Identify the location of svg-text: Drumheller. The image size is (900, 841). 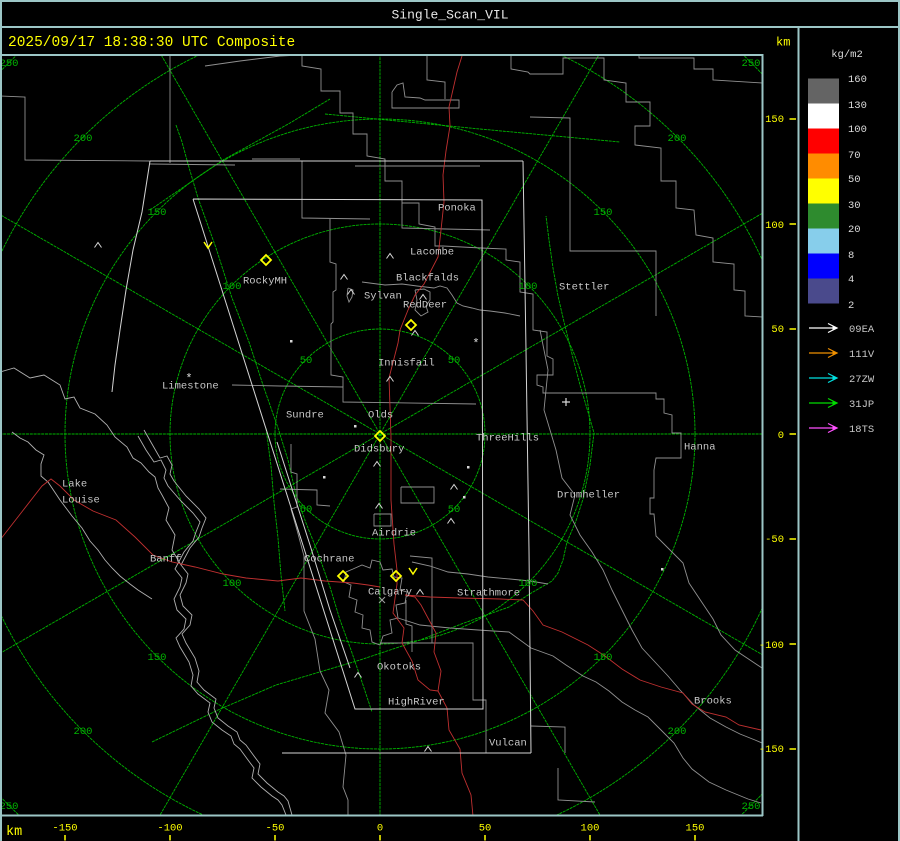
(588, 496).